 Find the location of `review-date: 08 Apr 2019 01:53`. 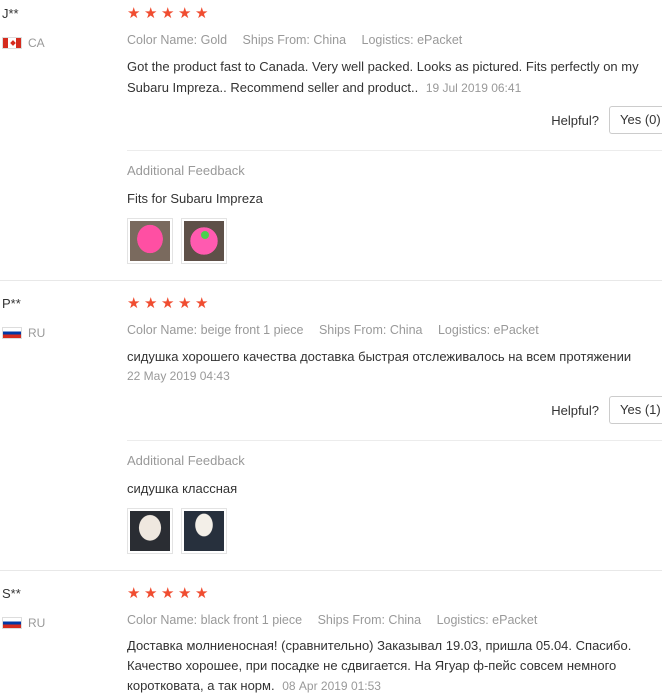

review-date: 08 Apr 2019 01:53 is located at coordinates (331, 686).